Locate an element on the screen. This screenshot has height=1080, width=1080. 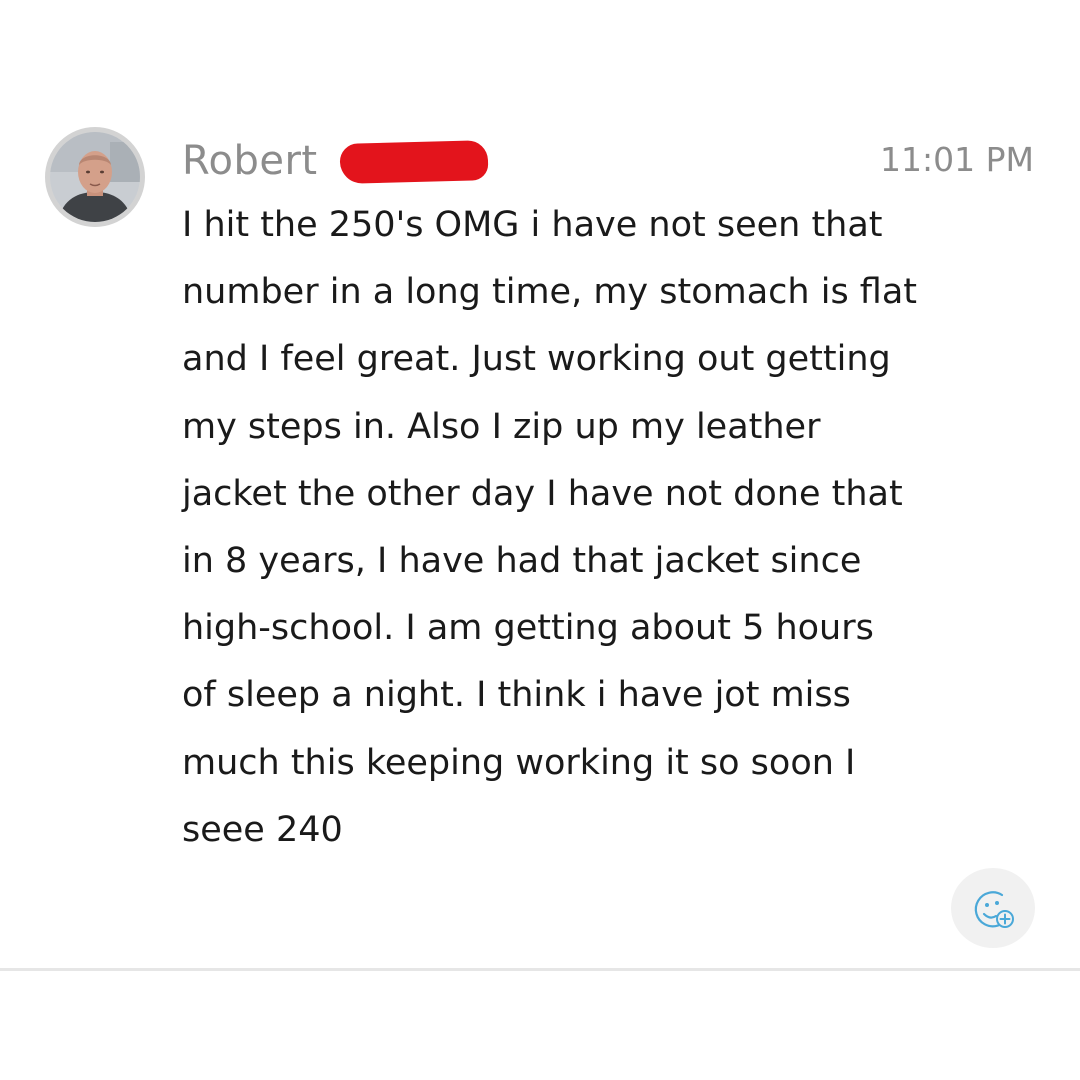
divider is located at coordinates (540, 969).